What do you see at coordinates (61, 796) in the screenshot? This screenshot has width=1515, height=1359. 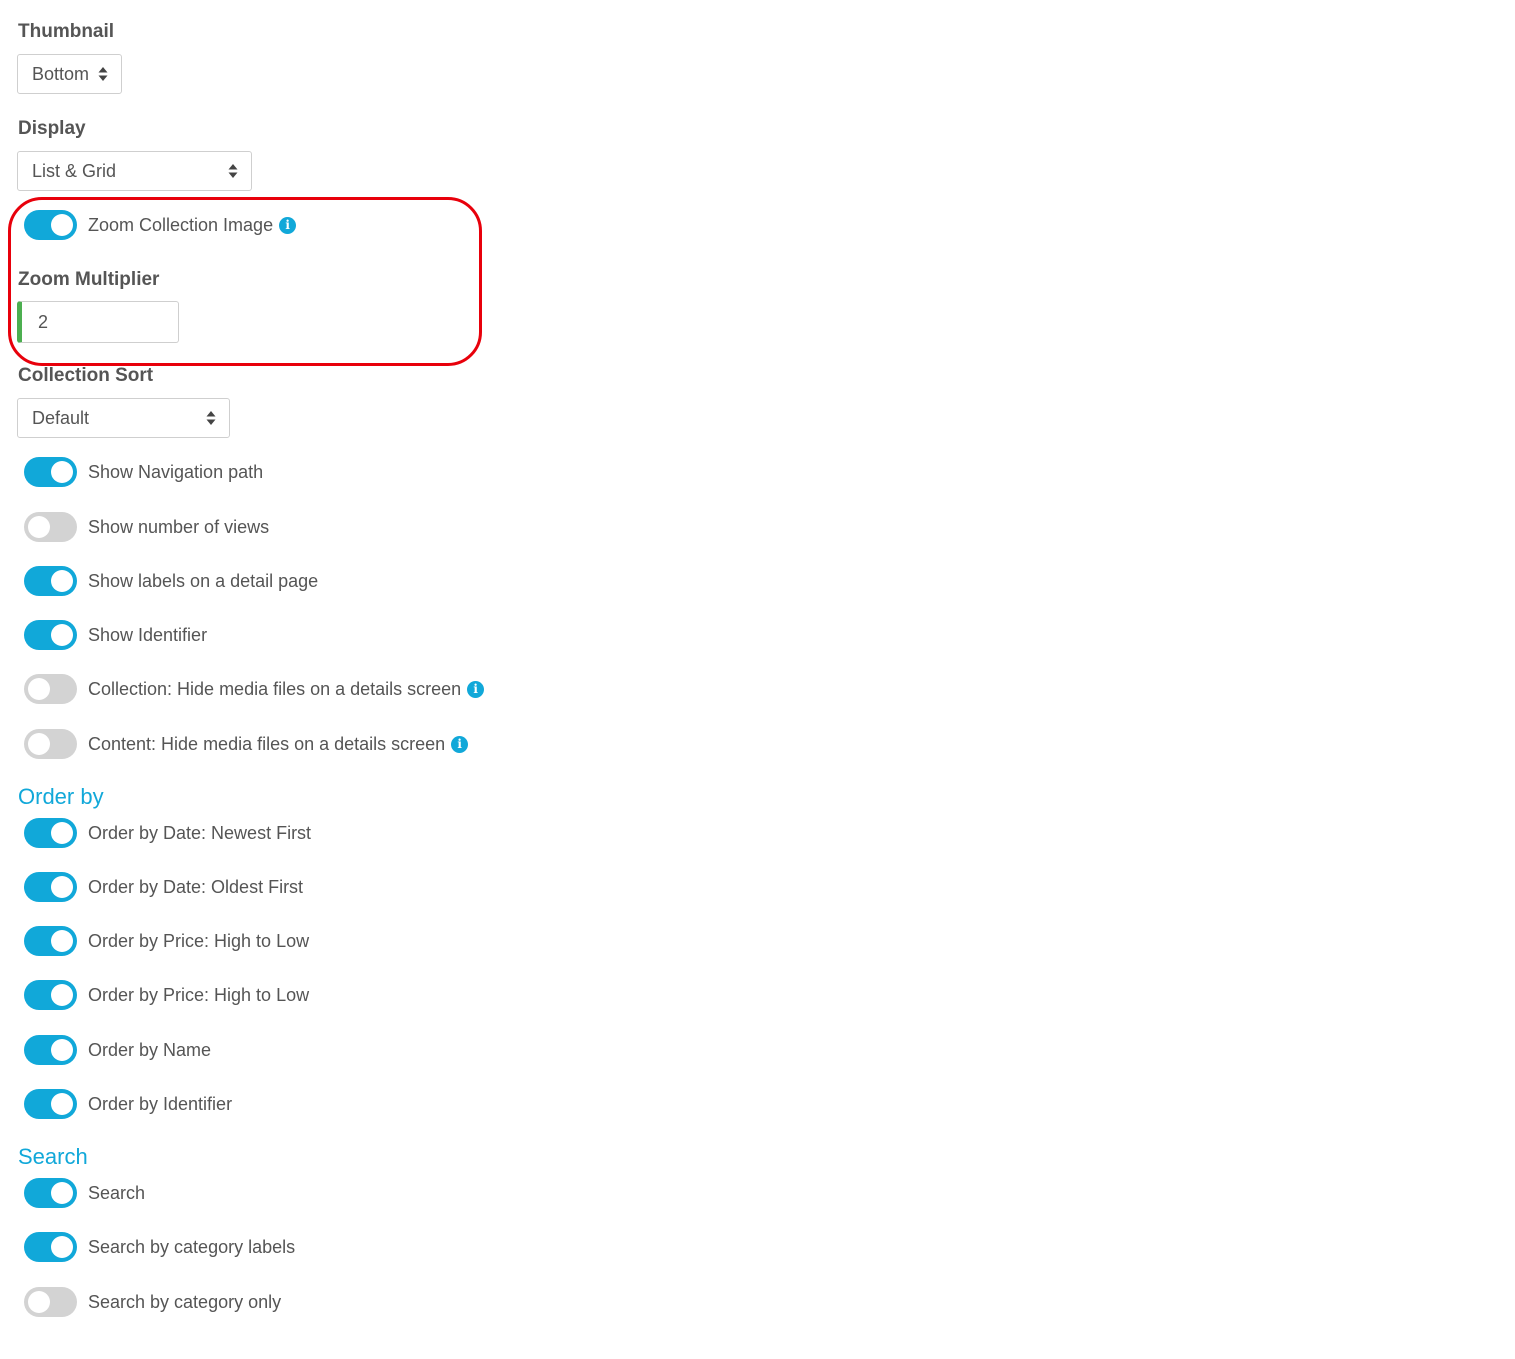 I see `order-by-heading: Order by` at bounding box center [61, 796].